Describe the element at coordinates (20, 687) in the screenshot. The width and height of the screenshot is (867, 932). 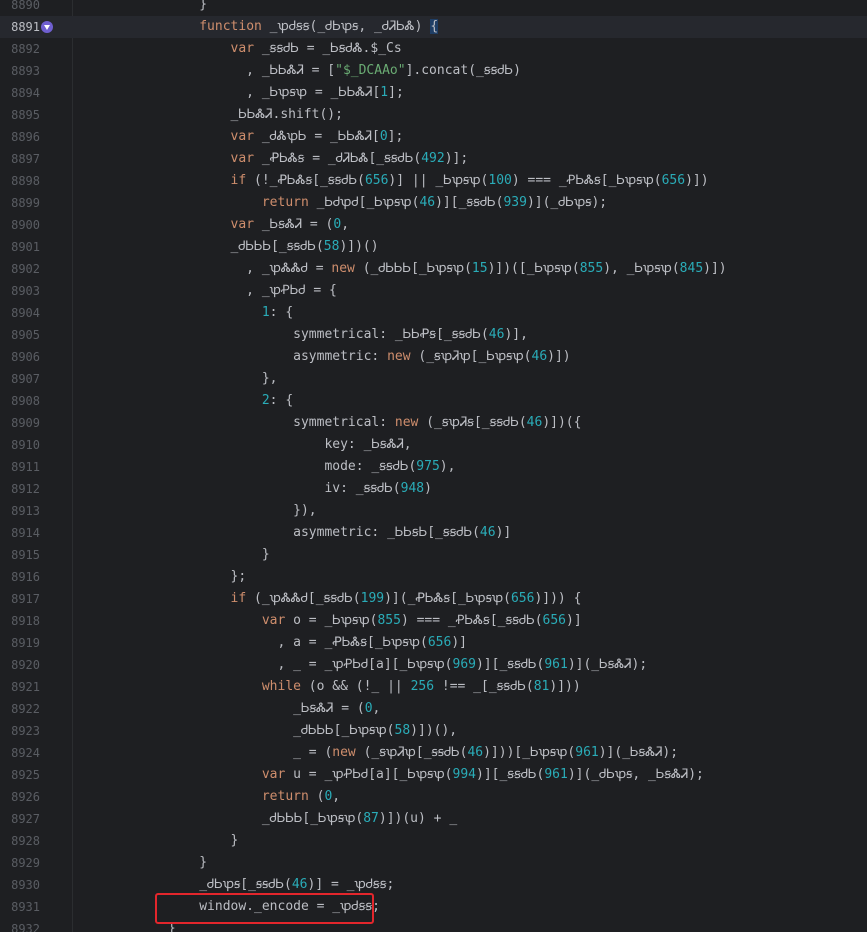
I see `line-number: 8921` at that location.